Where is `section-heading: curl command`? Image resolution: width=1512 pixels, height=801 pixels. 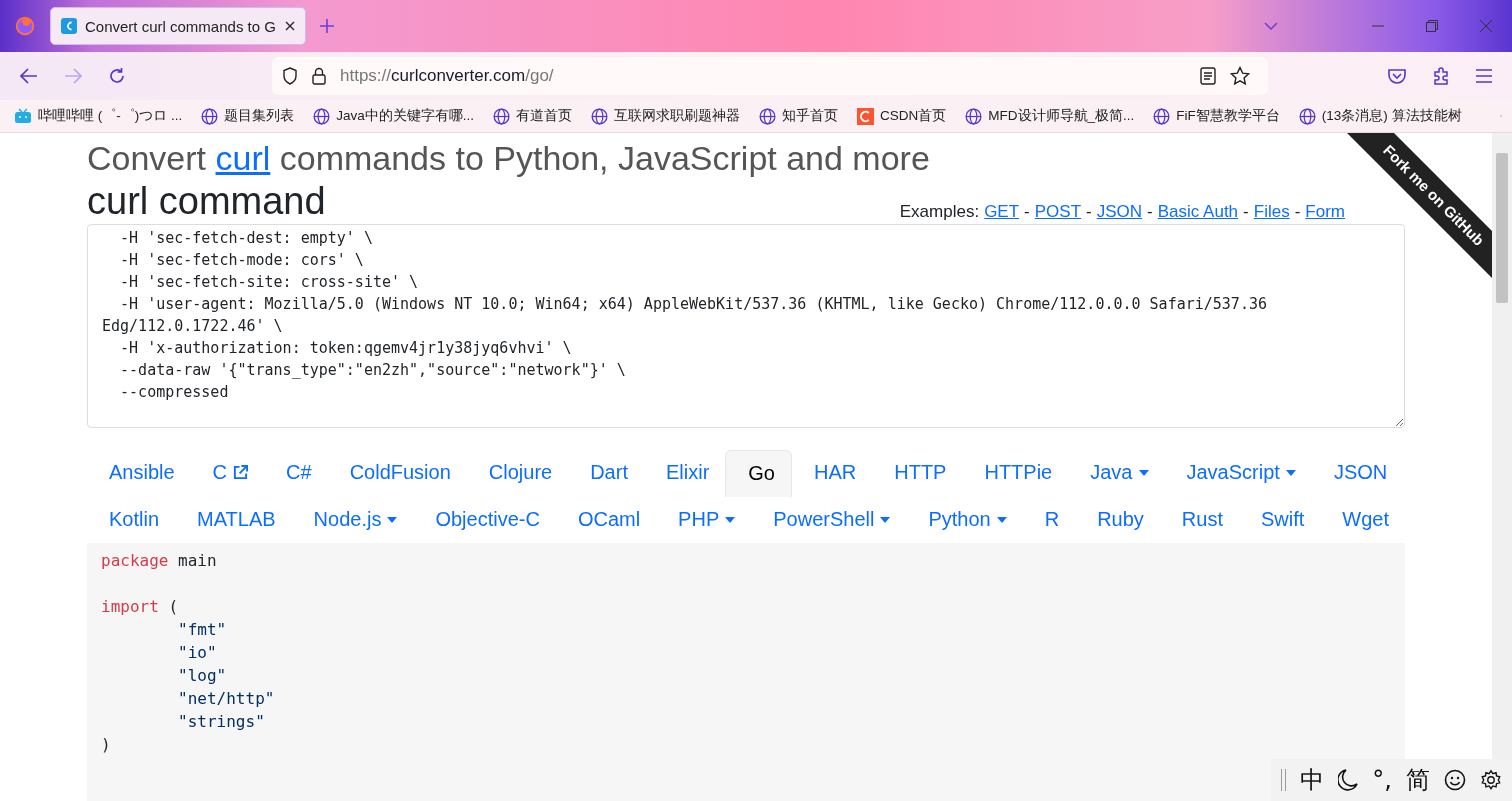 section-heading: curl command is located at coordinates (206, 202).